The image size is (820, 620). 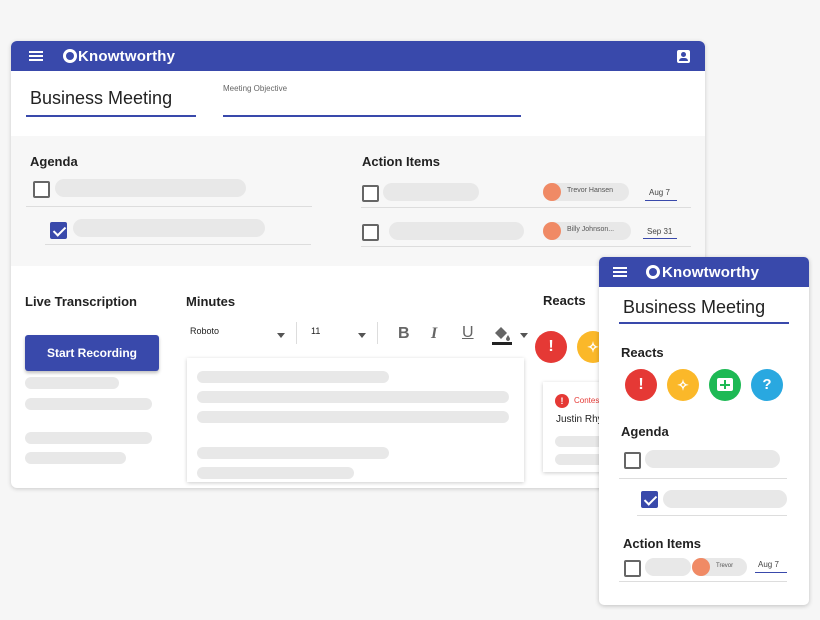 What do you see at coordinates (468, 333) in the screenshot?
I see `underline-icon: U` at bounding box center [468, 333].